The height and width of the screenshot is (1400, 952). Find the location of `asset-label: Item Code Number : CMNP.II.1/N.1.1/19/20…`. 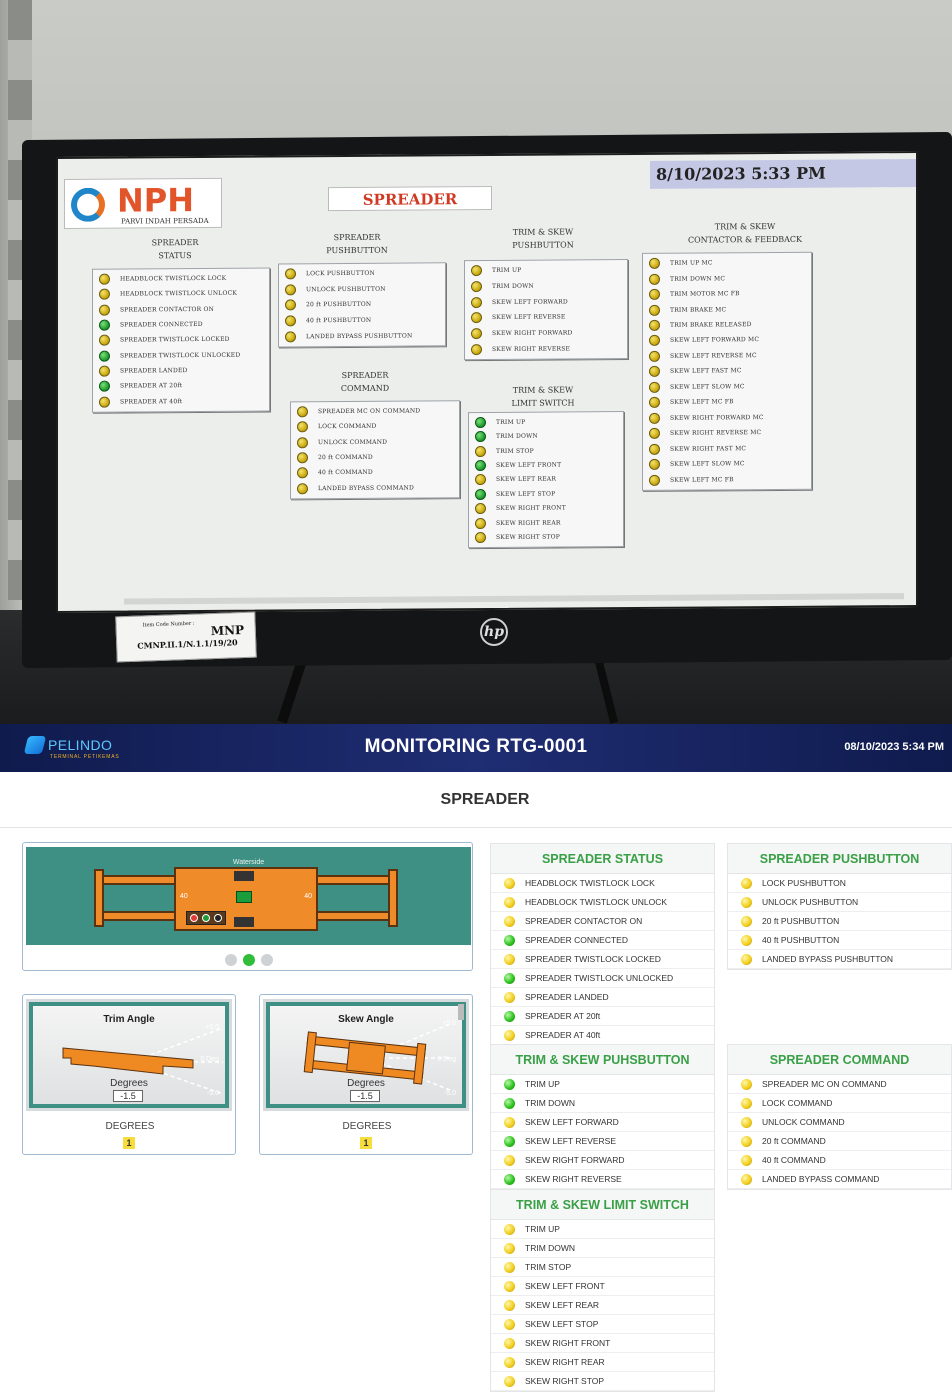

asset-label: Item Code Number : CMNP.II.1/N.1.1/19/20… is located at coordinates (186, 637).